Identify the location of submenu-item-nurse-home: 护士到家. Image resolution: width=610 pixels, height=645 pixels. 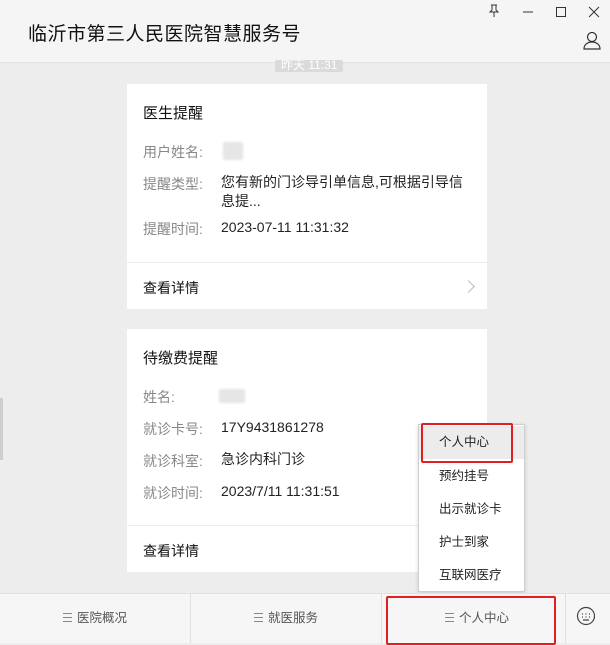
(471, 542).